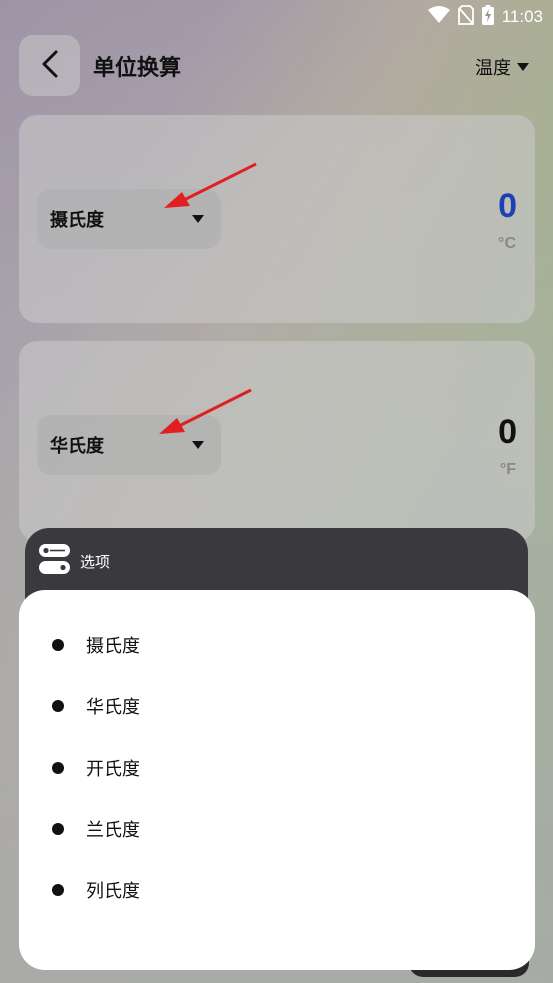 This screenshot has height=983, width=553. What do you see at coordinates (95, 561) in the screenshot?
I see `options-sheet-title: 选项` at bounding box center [95, 561].